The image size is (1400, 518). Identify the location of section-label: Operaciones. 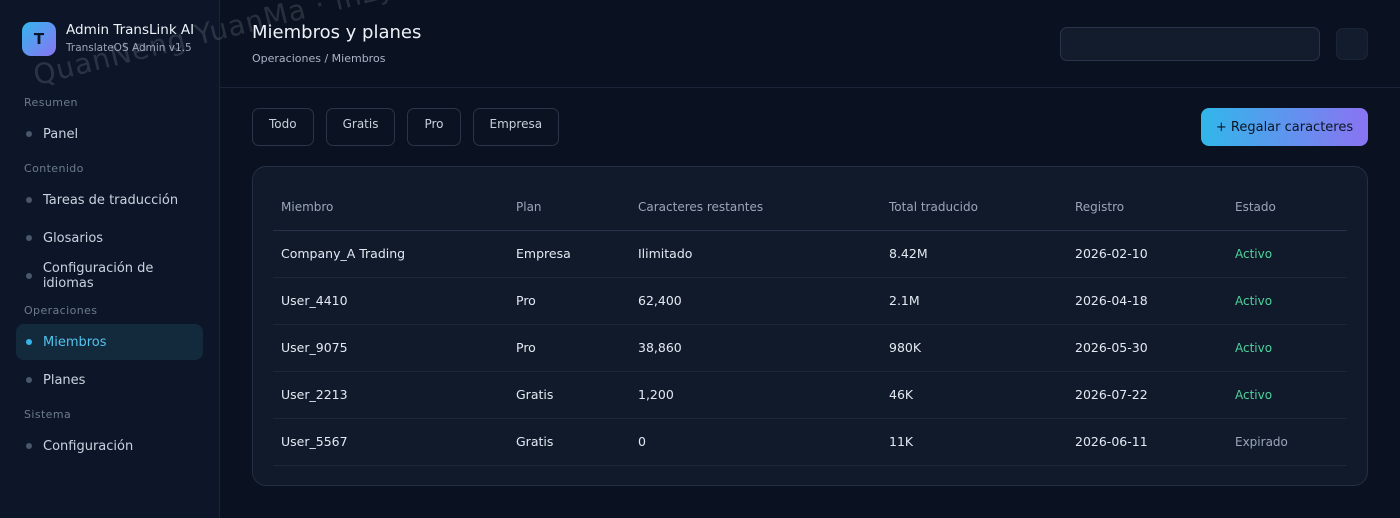
(61, 310).